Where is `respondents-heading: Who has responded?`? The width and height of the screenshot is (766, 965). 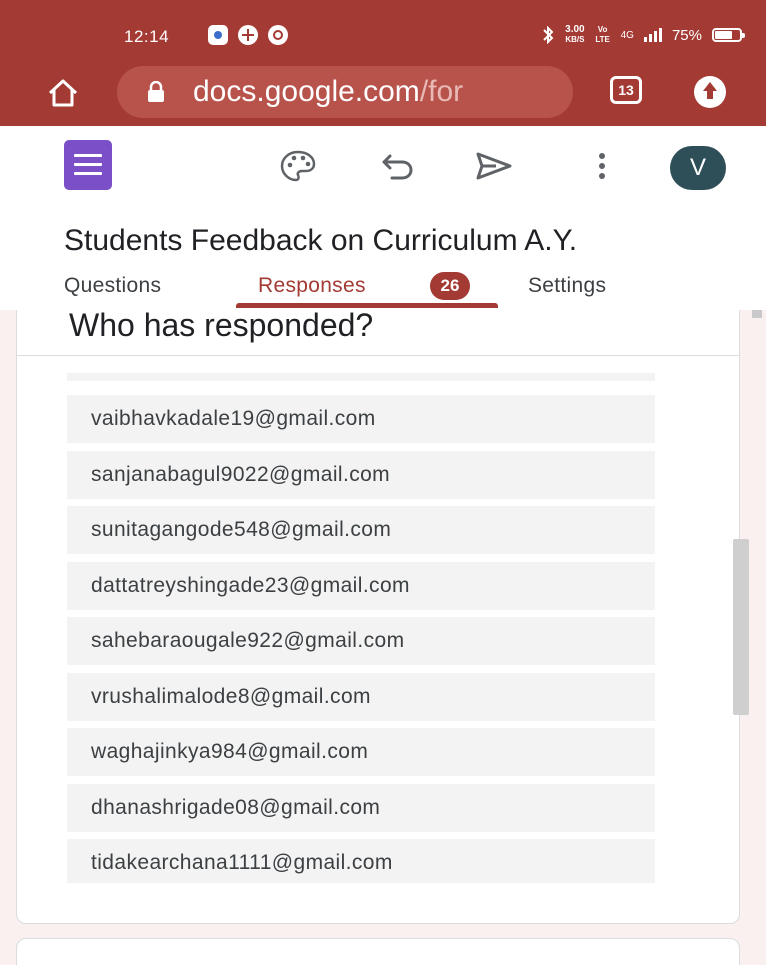
respondents-heading: Who has responded? is located at coordinates (221, 326).